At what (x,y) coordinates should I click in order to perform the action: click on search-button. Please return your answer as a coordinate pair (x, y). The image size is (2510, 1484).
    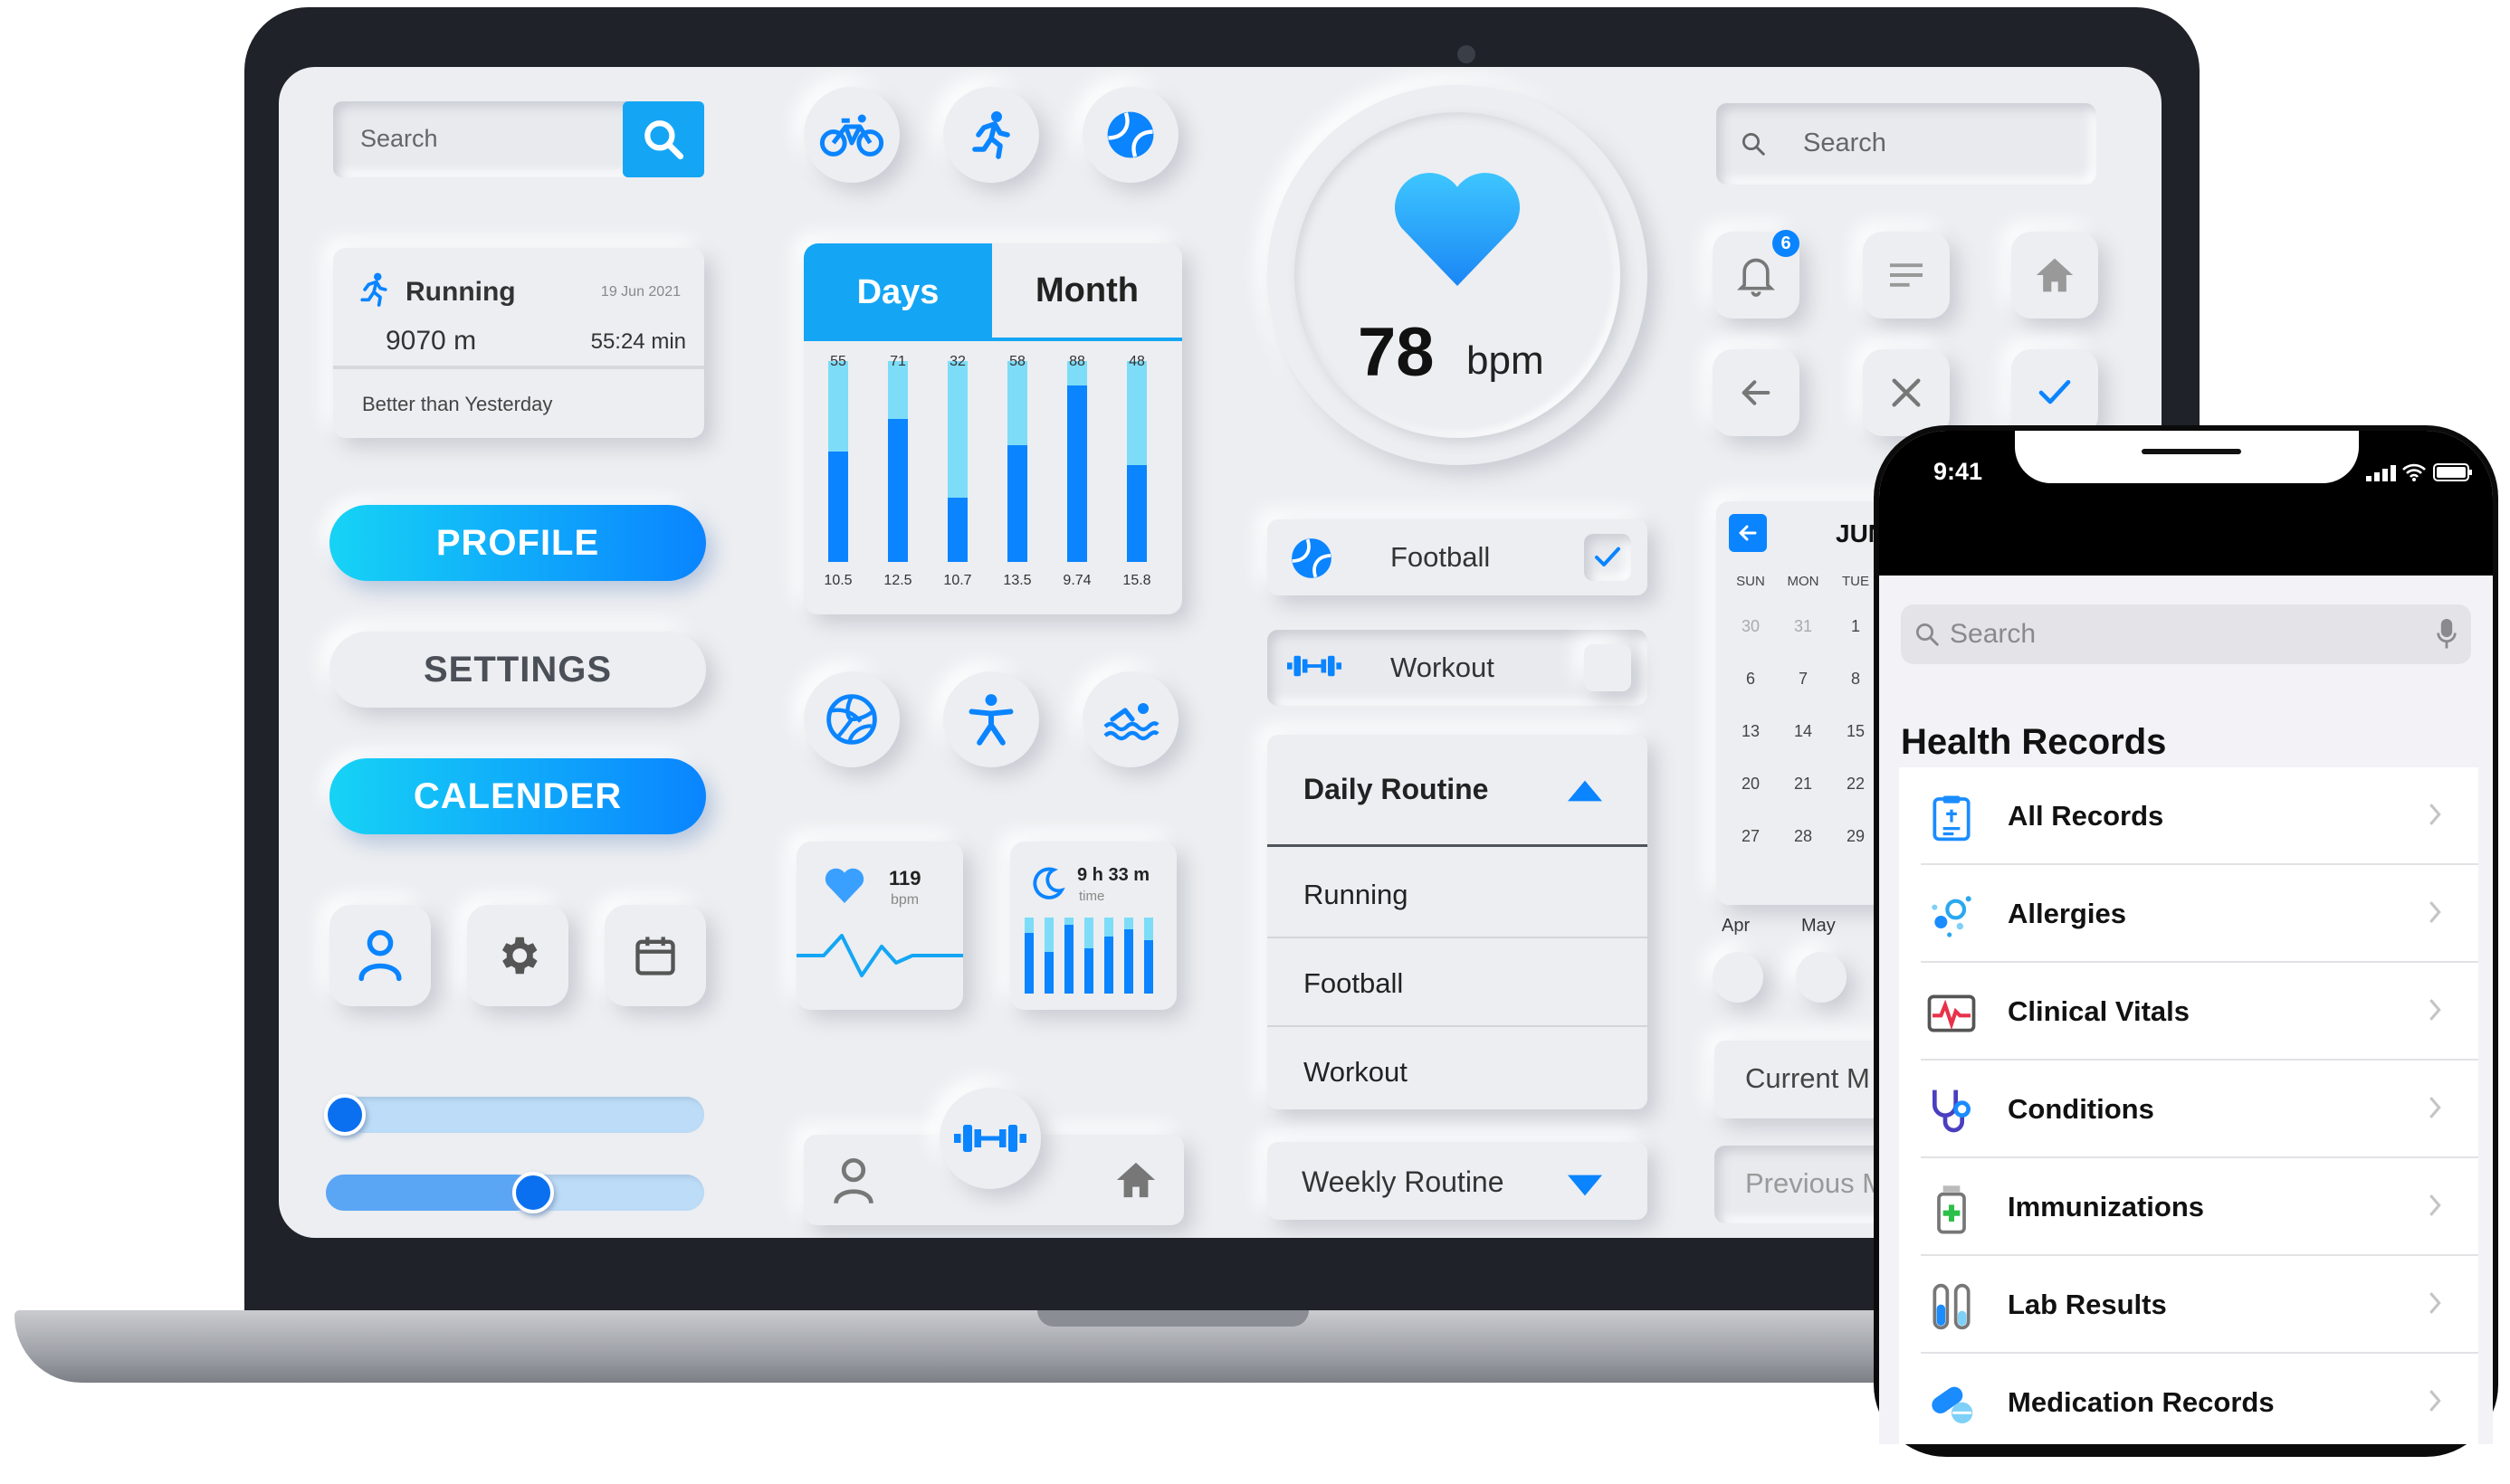
    Looking at the image, I should click on (663, 139).